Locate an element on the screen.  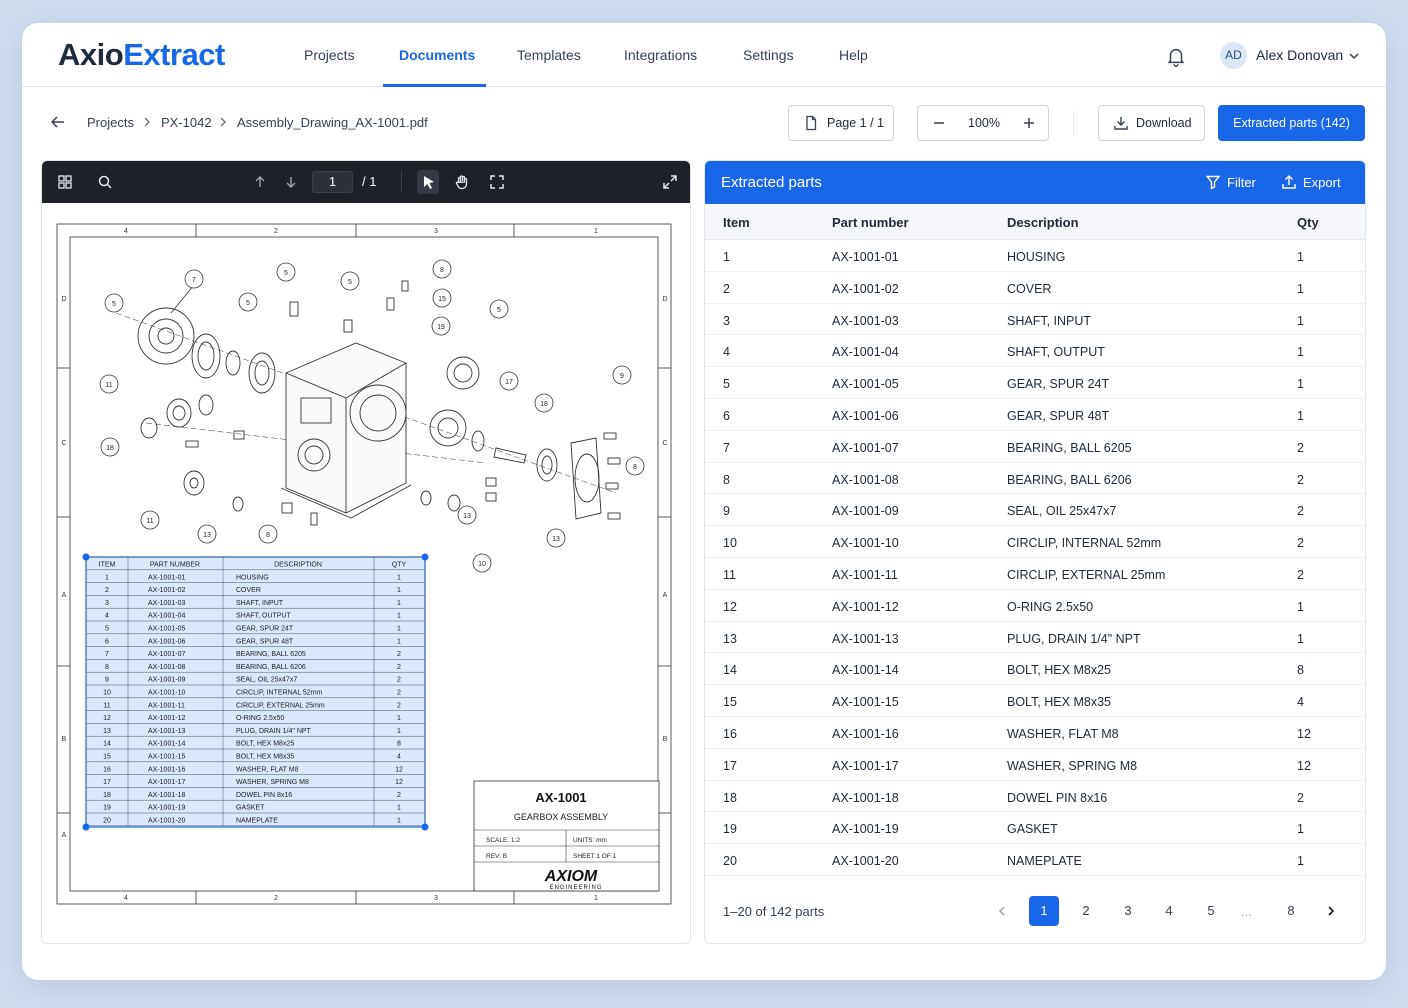
bom-cell-item: 4 is located at coordinates (107, 616).